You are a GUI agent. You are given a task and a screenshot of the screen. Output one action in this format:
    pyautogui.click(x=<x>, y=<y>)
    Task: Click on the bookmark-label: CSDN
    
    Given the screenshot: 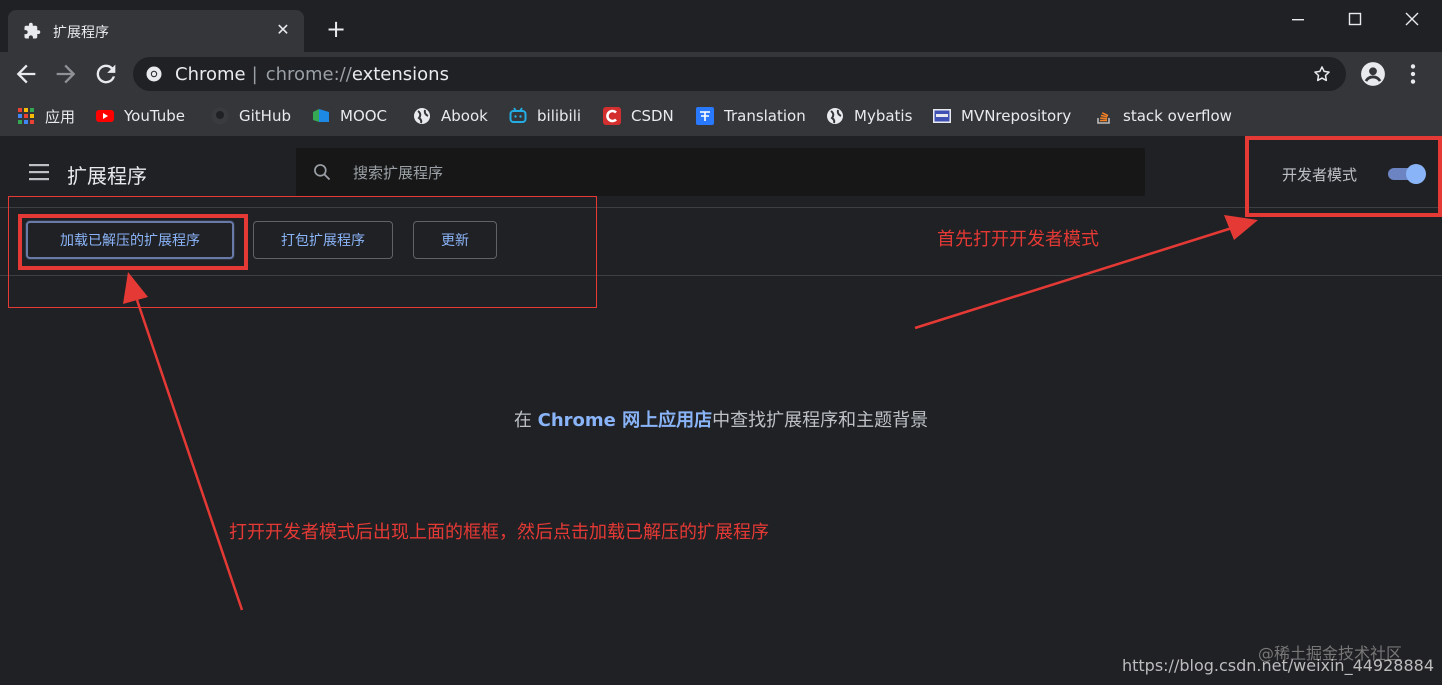 What is the action you would take?
    pyautogui.click(x=652, y=116)
    